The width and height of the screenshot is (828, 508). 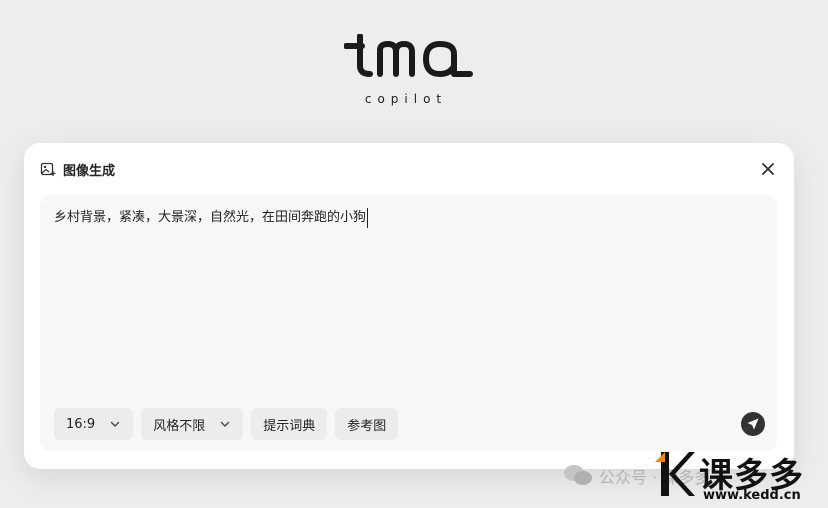 I want to click on send-icon, so click(x=753, y=424).